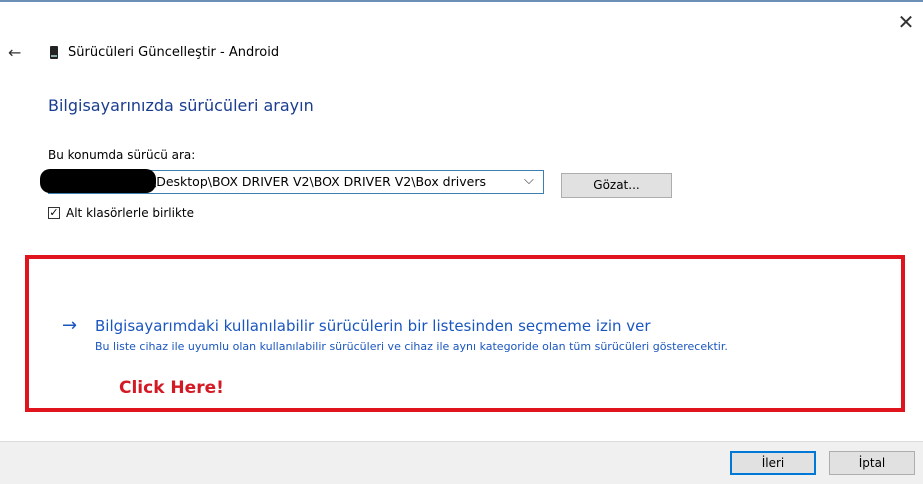 The image size is (923, 484). What do you see at coordinates (130, 213) in the screenshot?
I see `subfolders-label: Alt klasörlerle birlikte` at bounding box center [130, 213].